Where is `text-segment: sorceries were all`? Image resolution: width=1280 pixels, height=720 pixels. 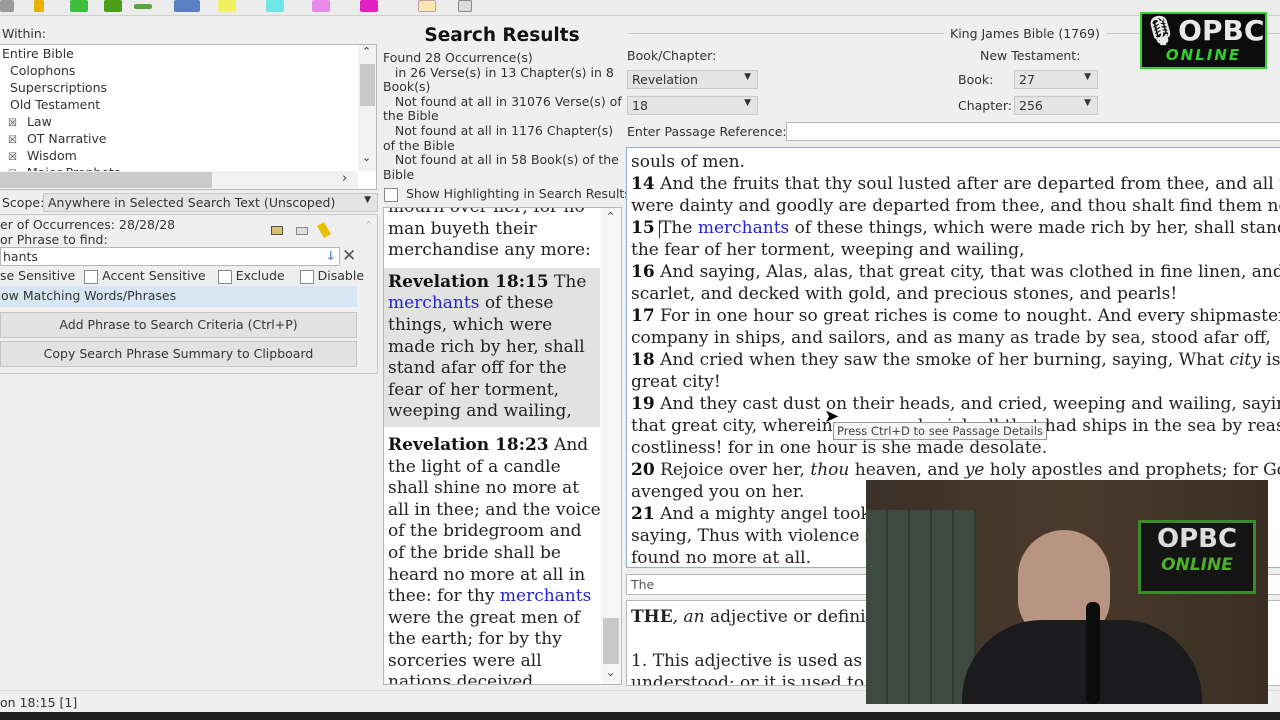 text-segment: sorceries were all is located at coordinates (465, 660).